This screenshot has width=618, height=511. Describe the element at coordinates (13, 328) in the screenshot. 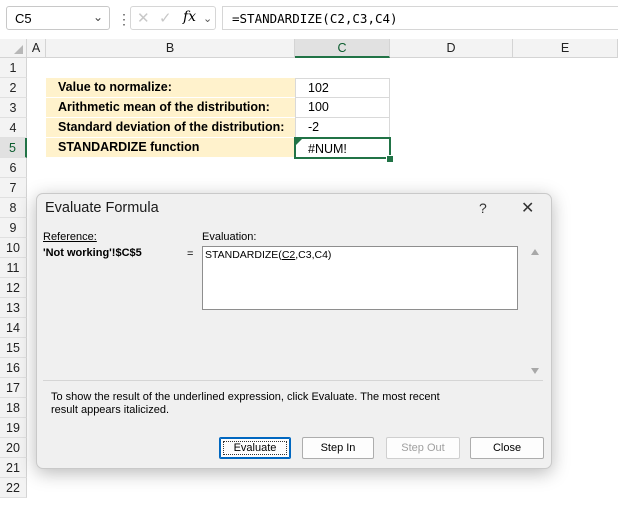

I see `row-header: 14` at that location.